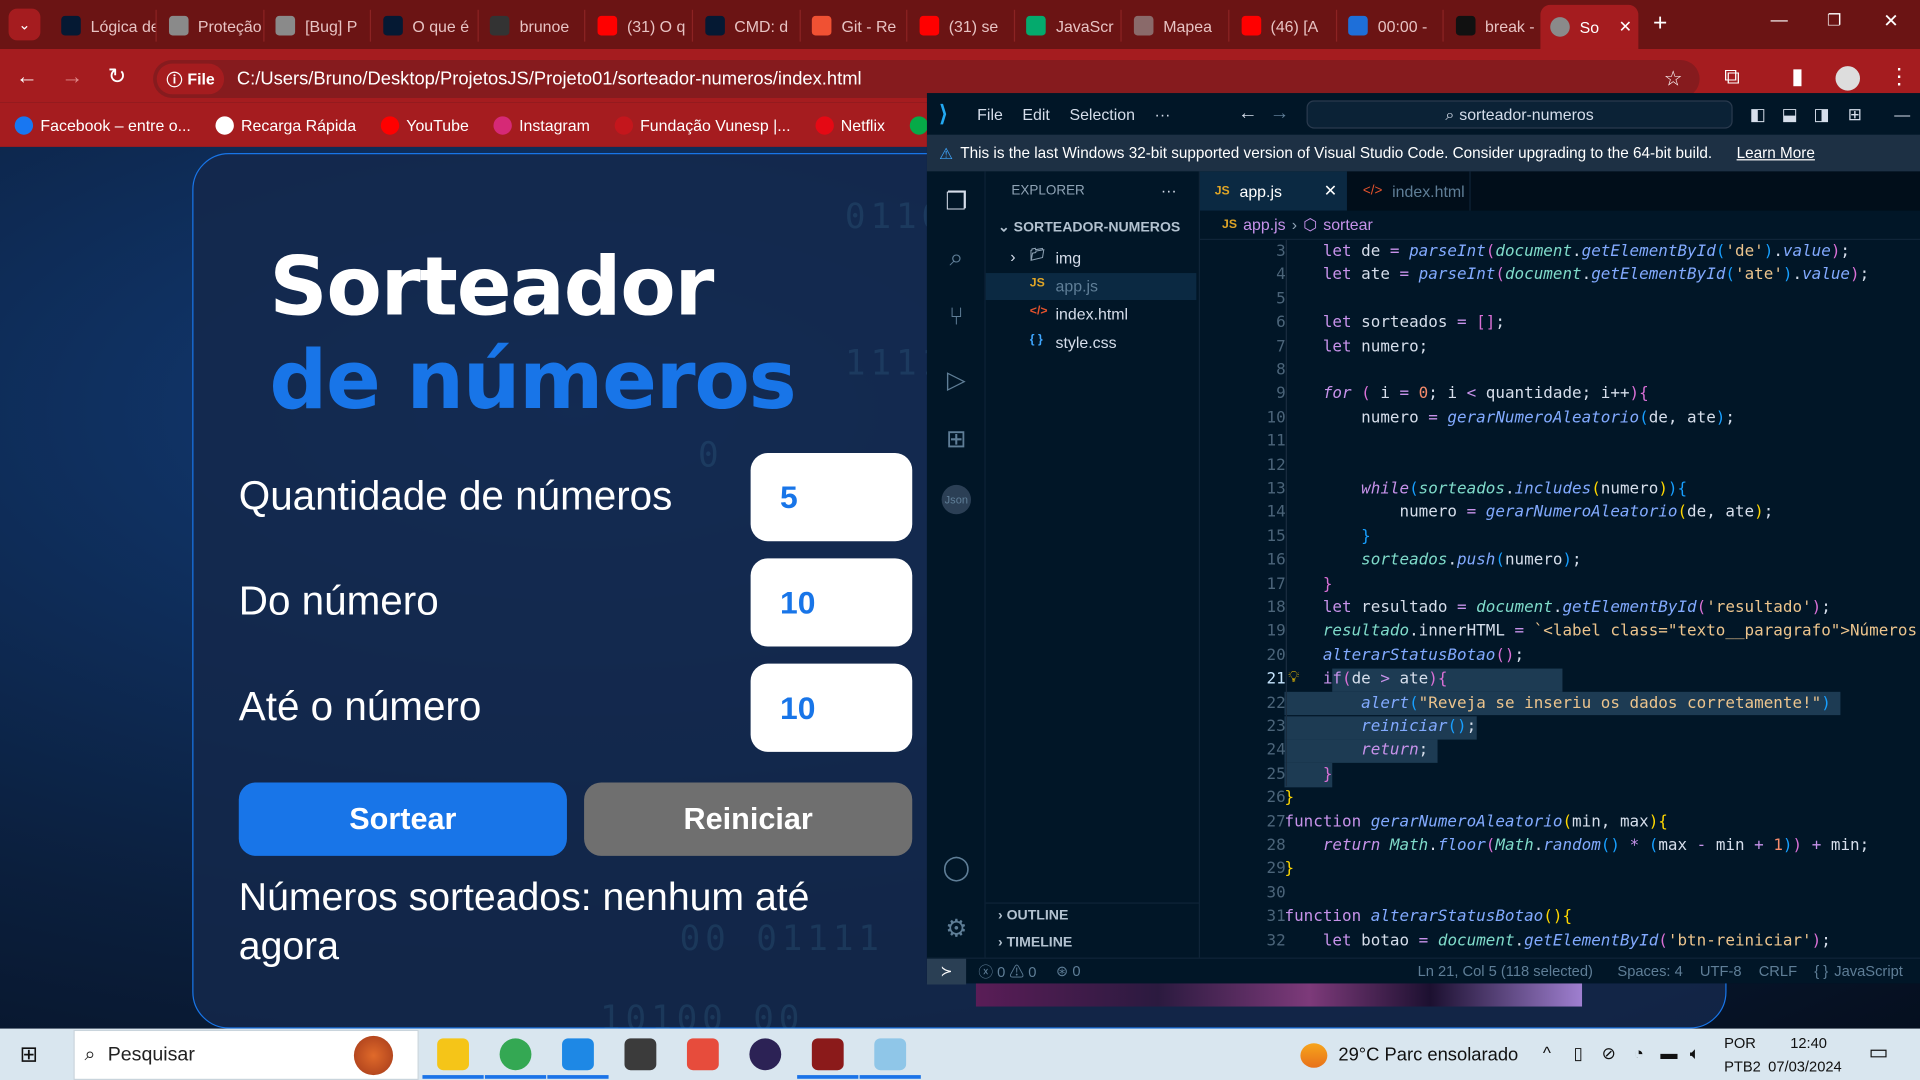 Image resolution: width=1920 pixels, height=1080 pixels. What do you see at coordinates (850, 125) in the screenshot?
I see `bookmark-item: Netflix` at bounding box center [850, 125].